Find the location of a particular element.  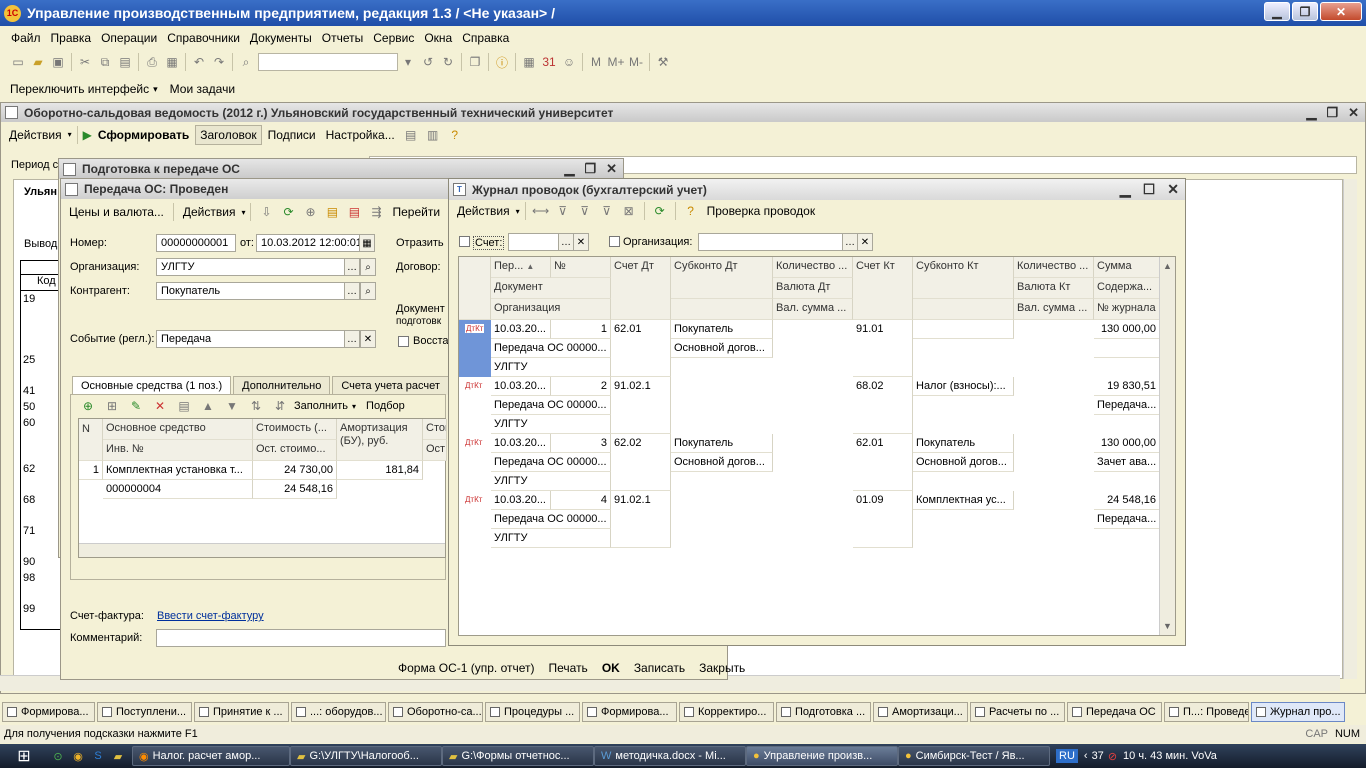

window-tab: Передача ОС is located at coordinates (1114, 712).